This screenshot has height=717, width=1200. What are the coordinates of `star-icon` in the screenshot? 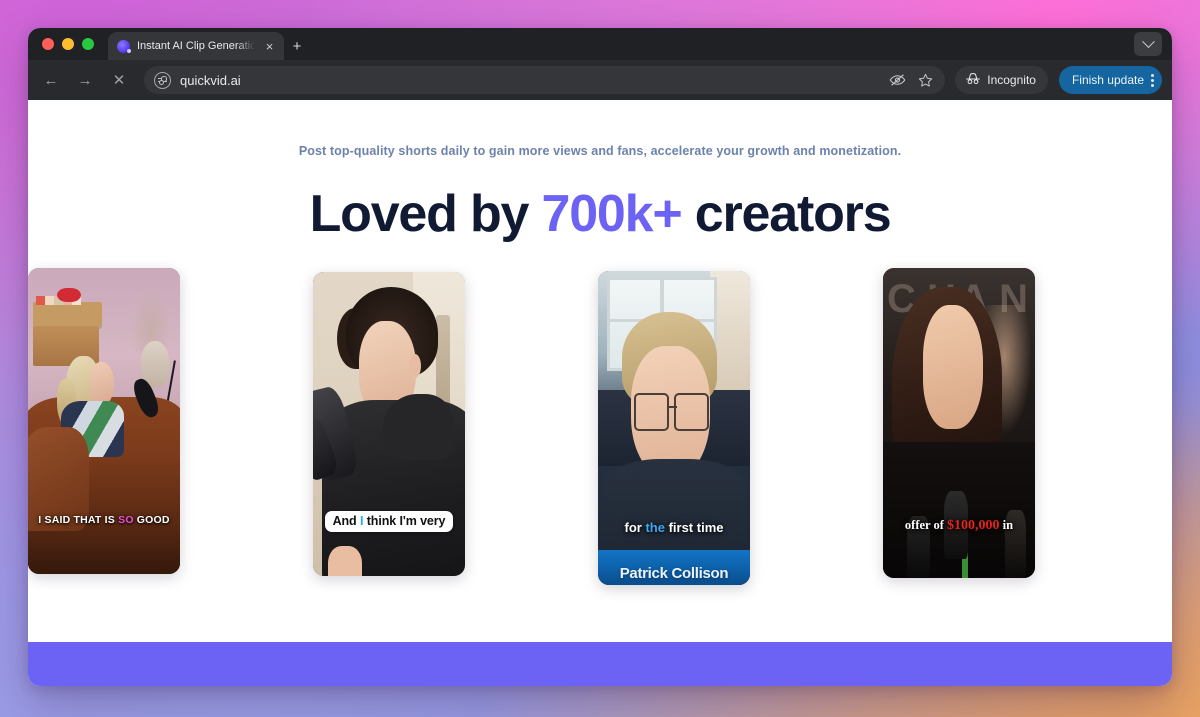 It's located at (925, 80).